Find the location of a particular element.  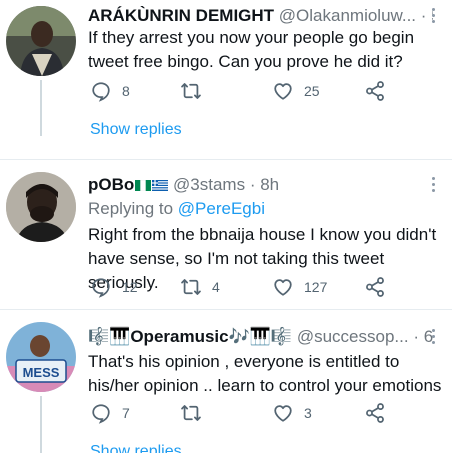

avatar-3: MESS is located at coordinates (41, 357).